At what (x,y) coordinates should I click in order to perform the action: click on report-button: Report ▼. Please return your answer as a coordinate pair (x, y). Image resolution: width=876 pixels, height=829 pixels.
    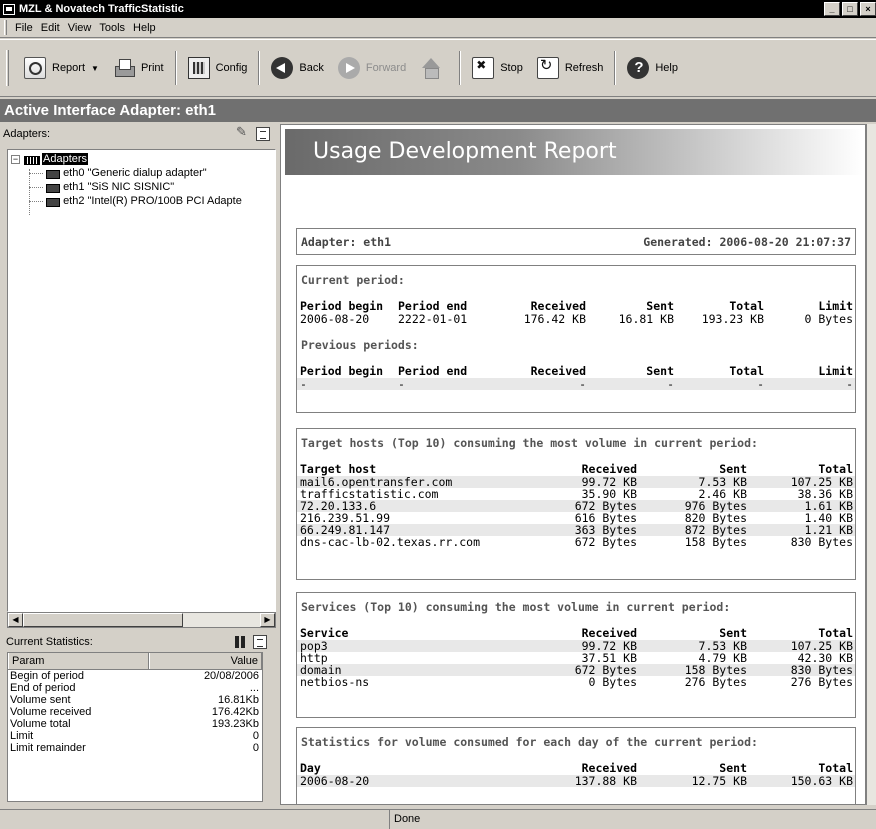
    Looking at the image, I should click on (61, 68).